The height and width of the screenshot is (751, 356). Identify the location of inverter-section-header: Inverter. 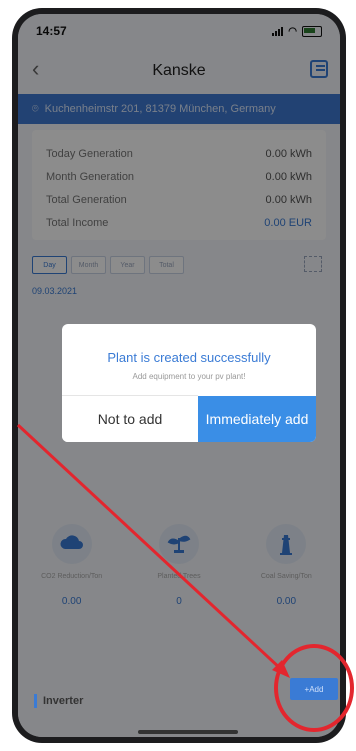
(58, 701).